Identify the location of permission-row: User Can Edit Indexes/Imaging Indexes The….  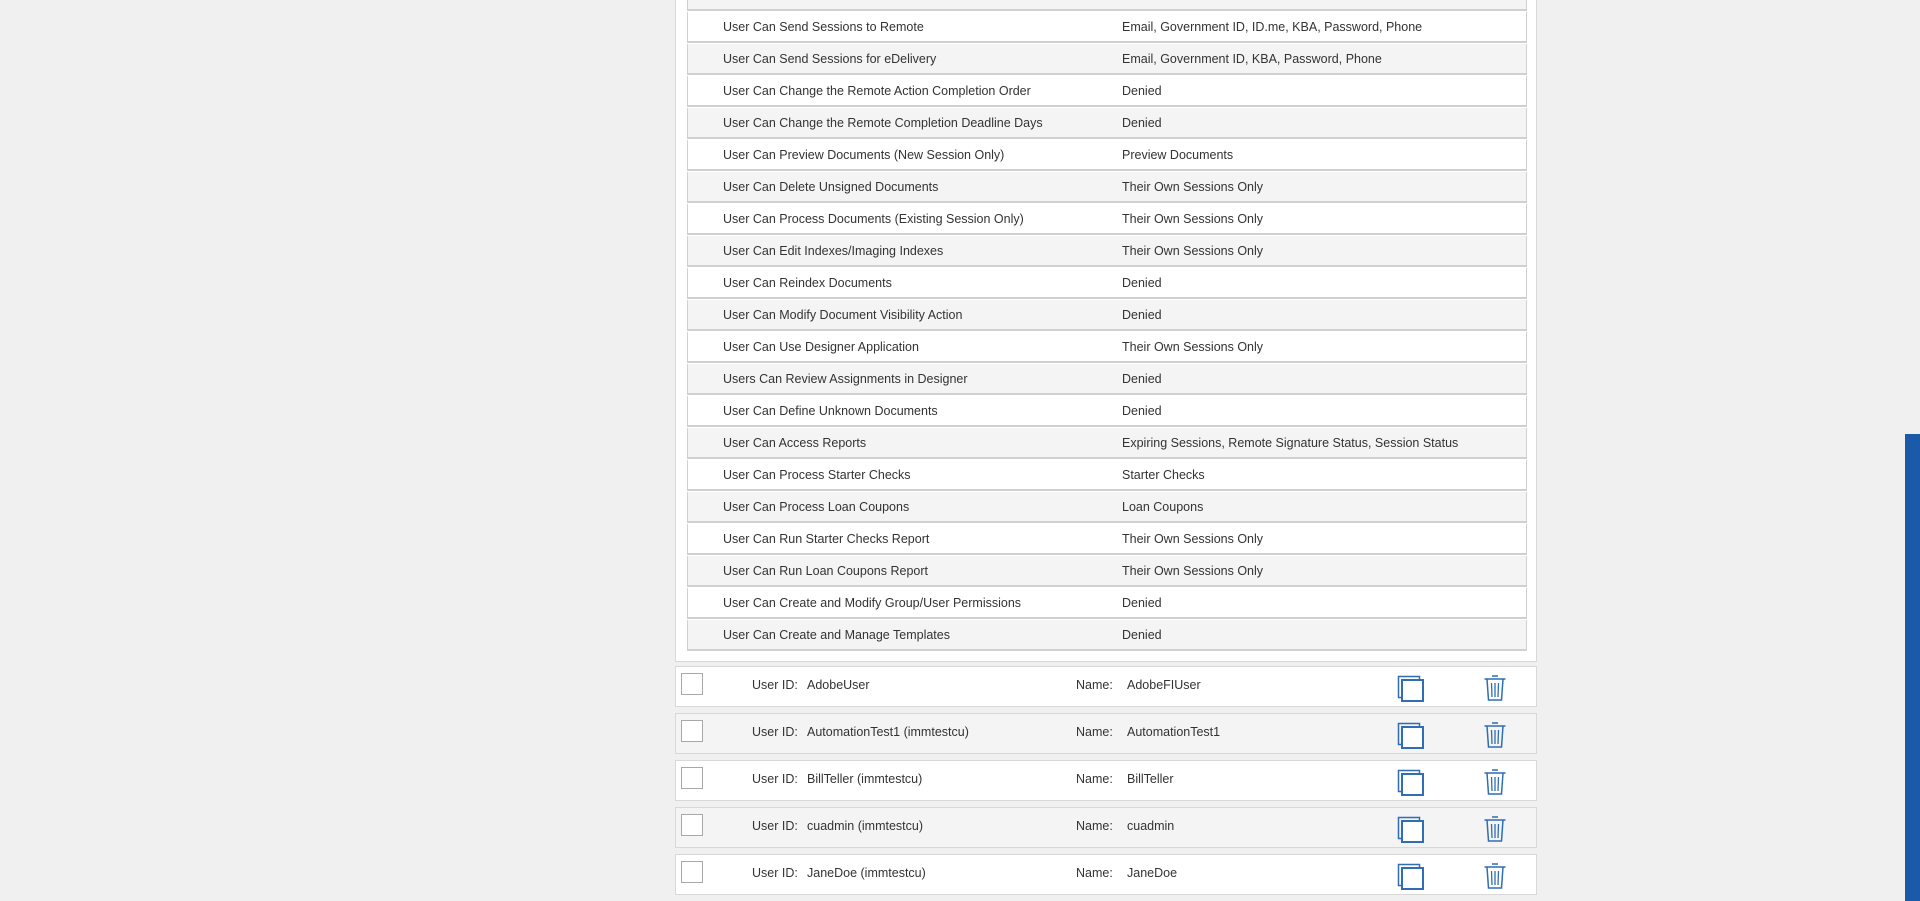
(1107, 251).